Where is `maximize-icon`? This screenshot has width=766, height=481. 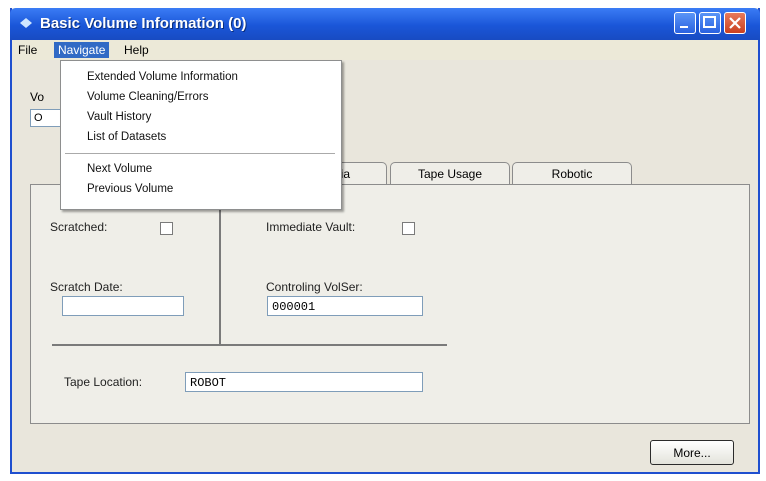
maximize-icon is located at coordinates (709, 22).